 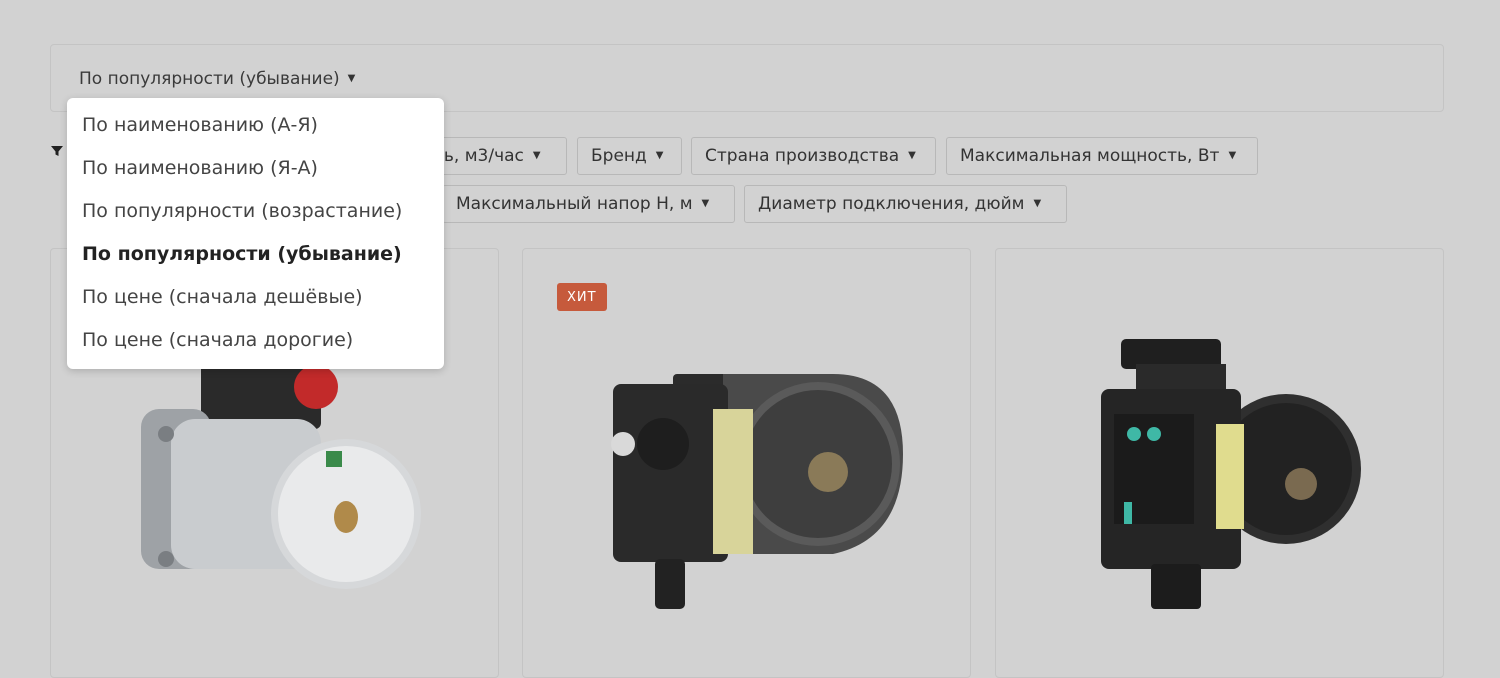 What do you see at coordinates (200, 168) in the screenshot?
I see `sort-option-name-desc: По наименованию (Я-А)` at bounding box center [200, 168].